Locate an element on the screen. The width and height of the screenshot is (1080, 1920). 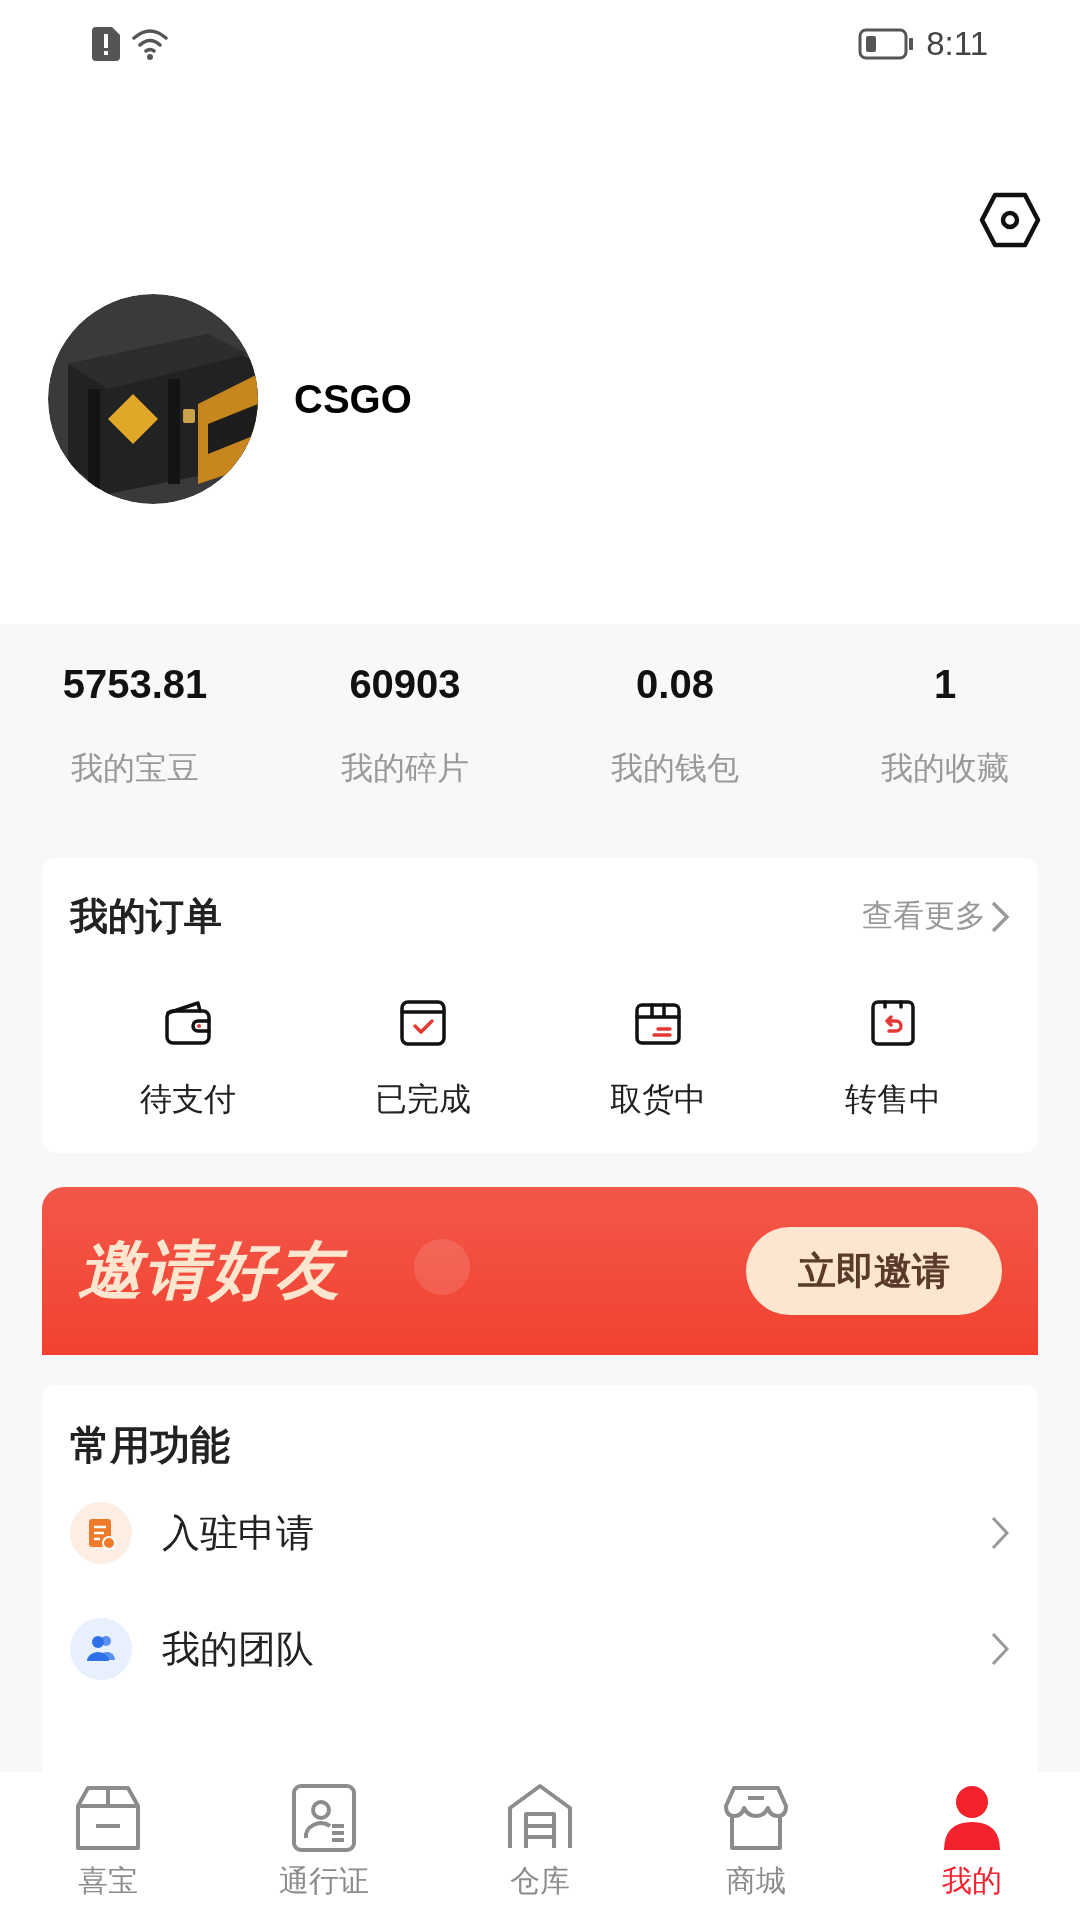
nav-label: 喜宝 is located at coordinates (108, 1881).